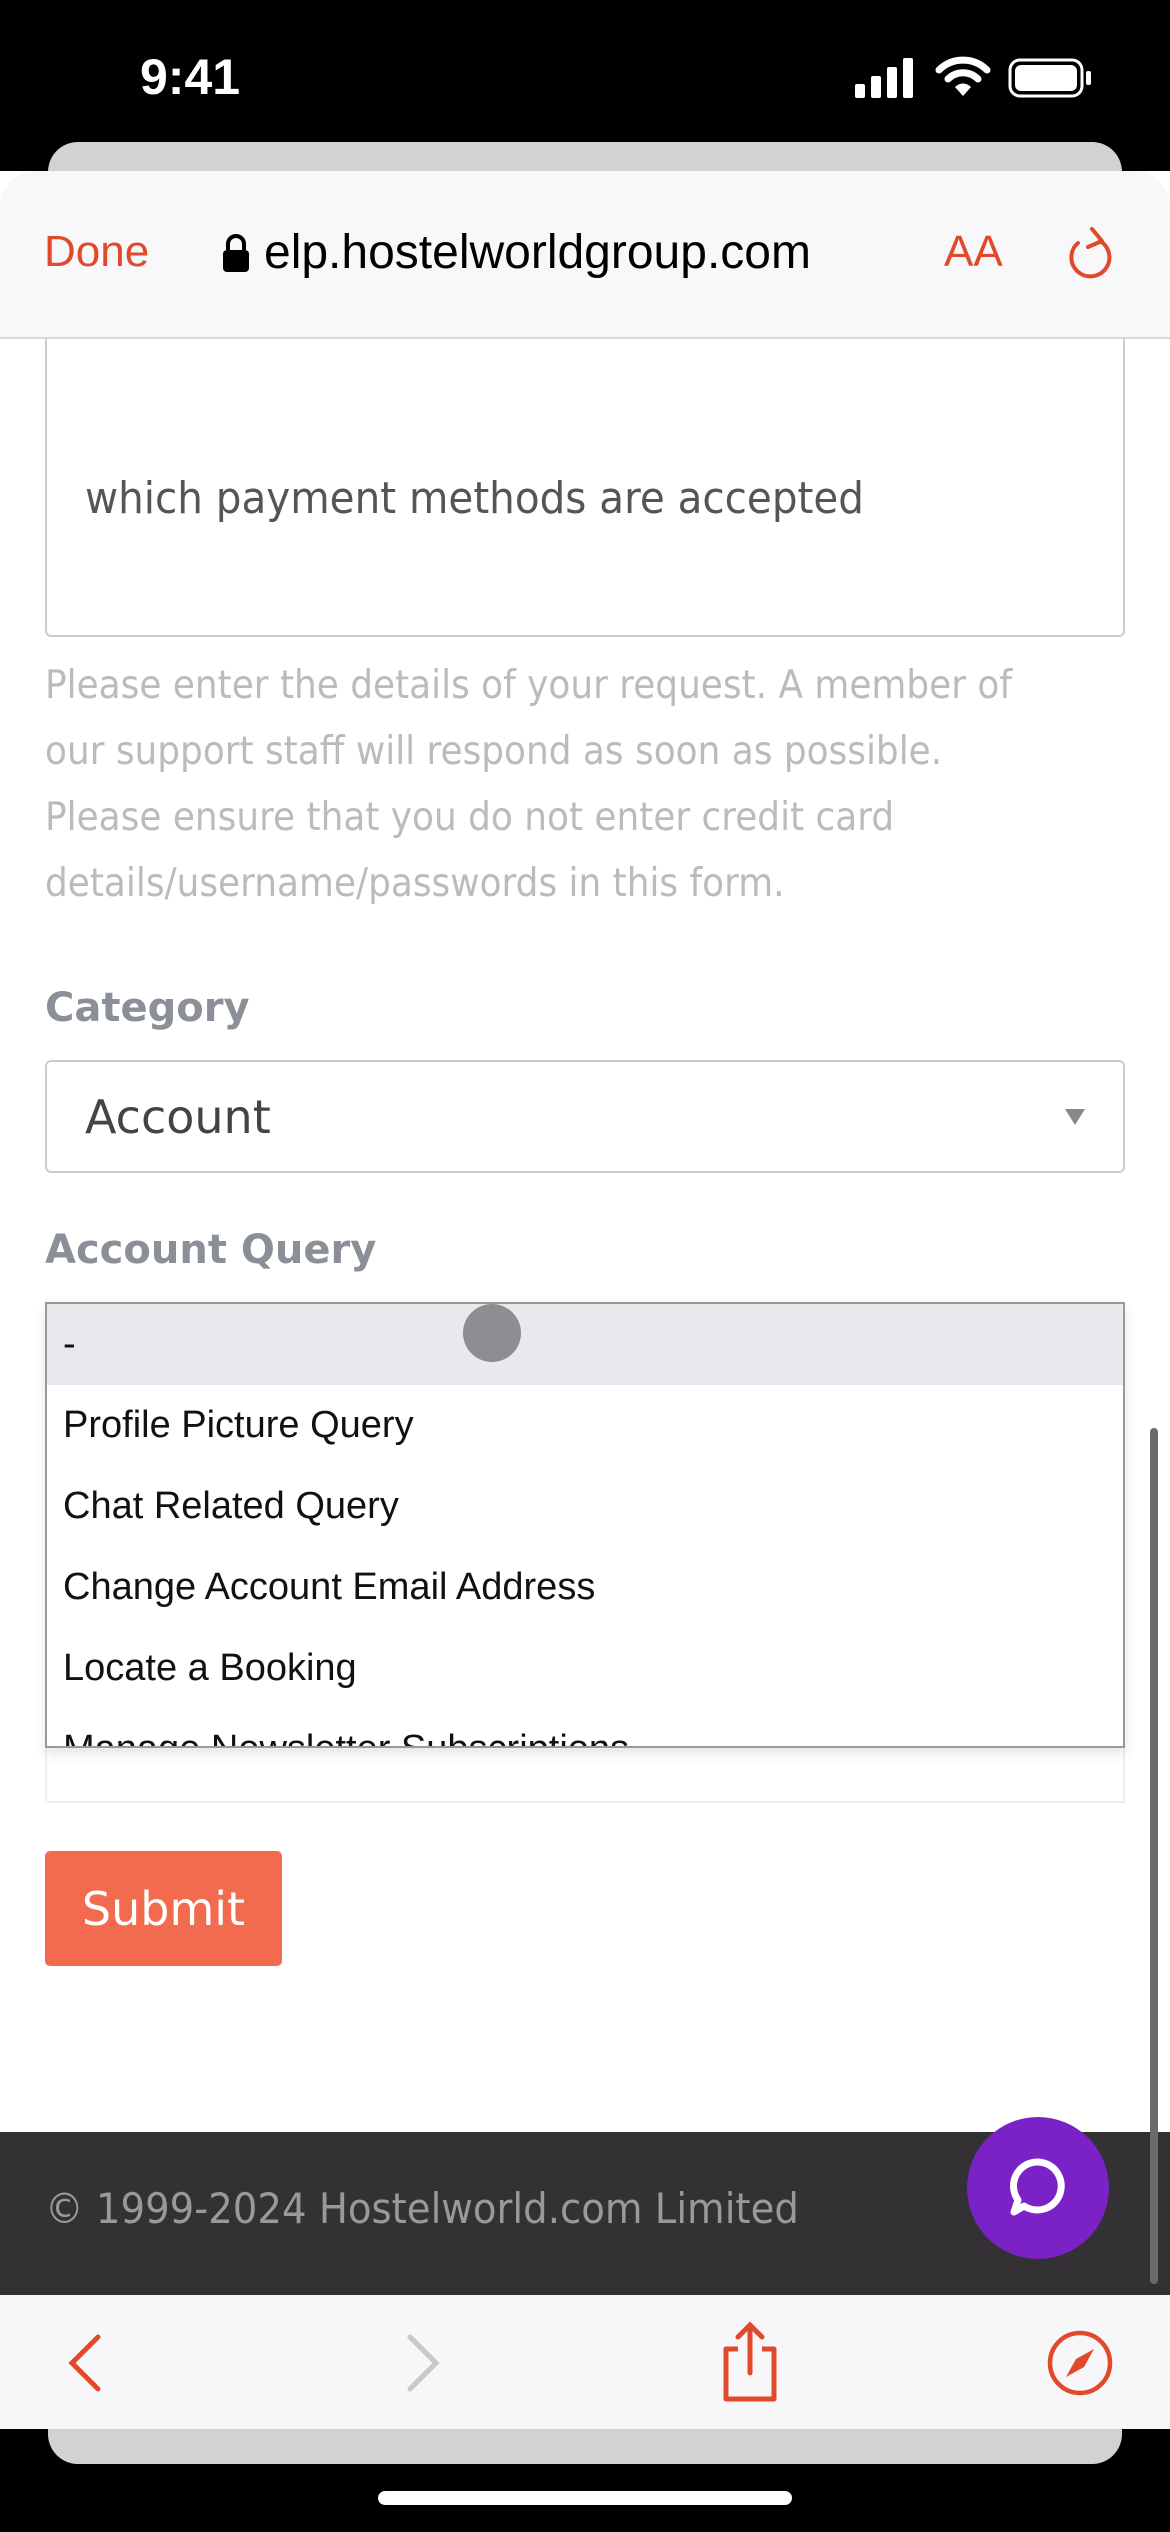  I want to click on account-query-field, so click(585, 1775).